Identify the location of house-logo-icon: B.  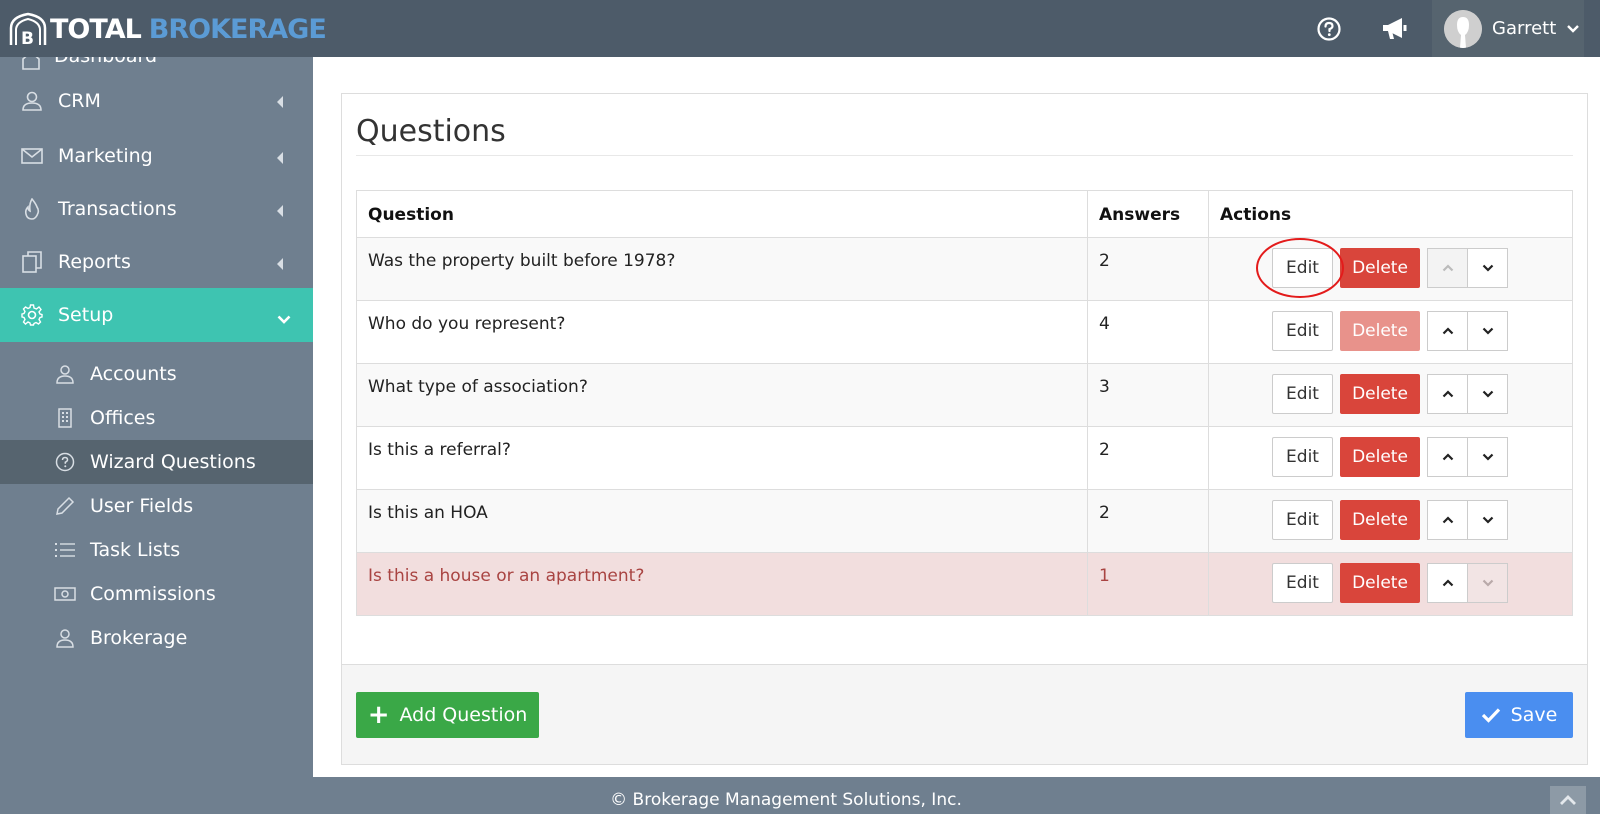
(28, 30).